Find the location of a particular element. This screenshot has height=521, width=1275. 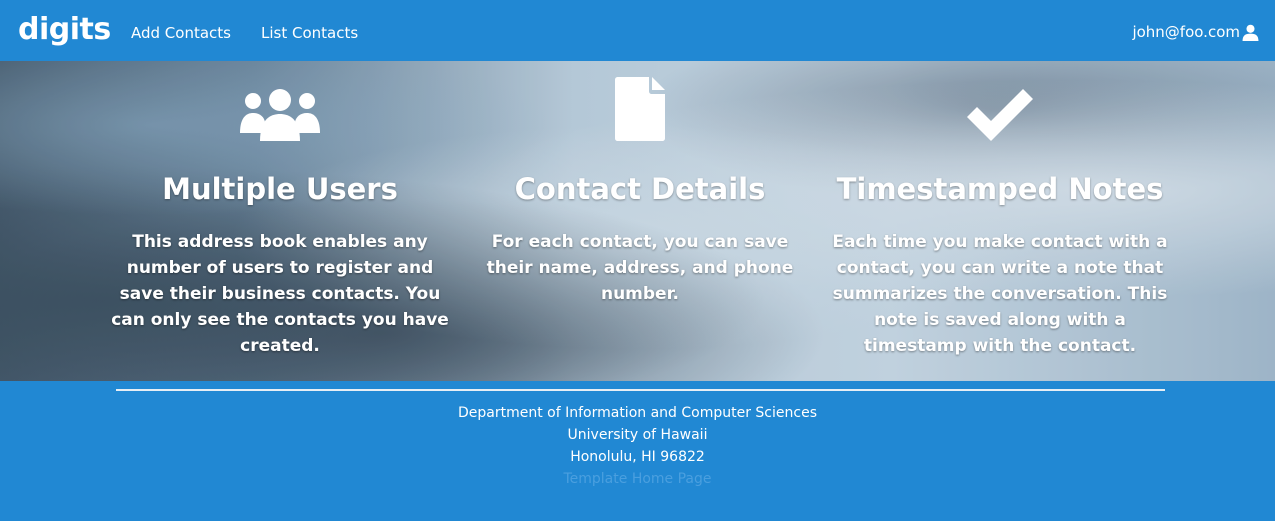

nav-add-contacts: Add Contacts is located at coordinates (181, 33).